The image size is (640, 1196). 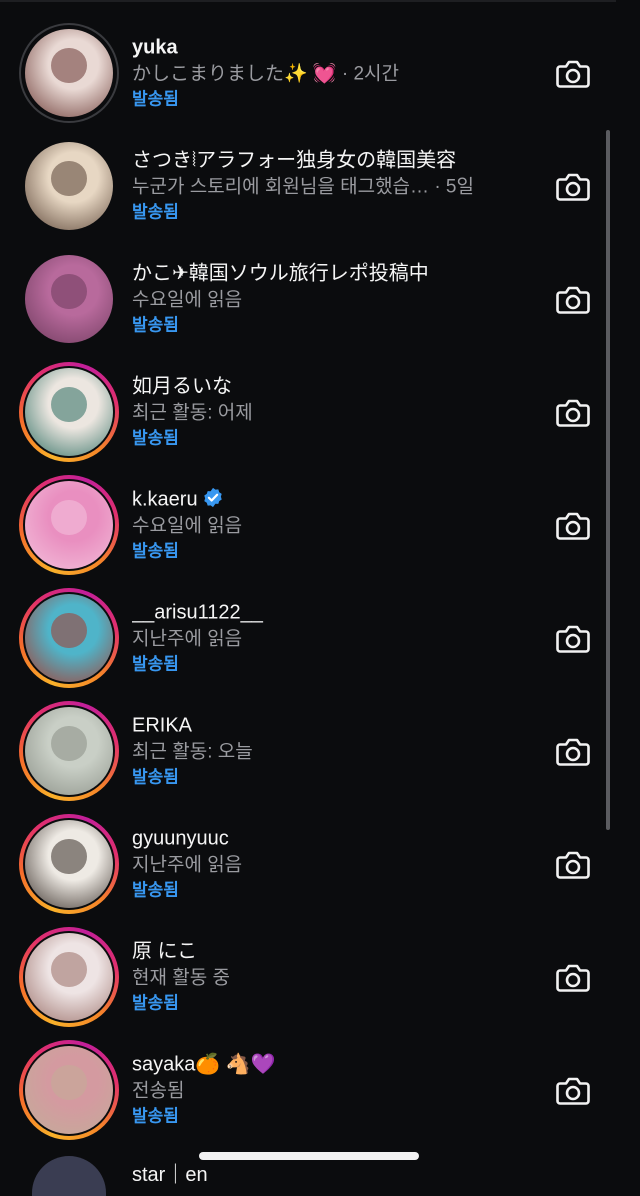 What do you see at coordinates (337, 411) in the screenshot?
I see `thread-text: 如月るいな 최근 활동: 어제발송됨` at bounding box center [337, 411].